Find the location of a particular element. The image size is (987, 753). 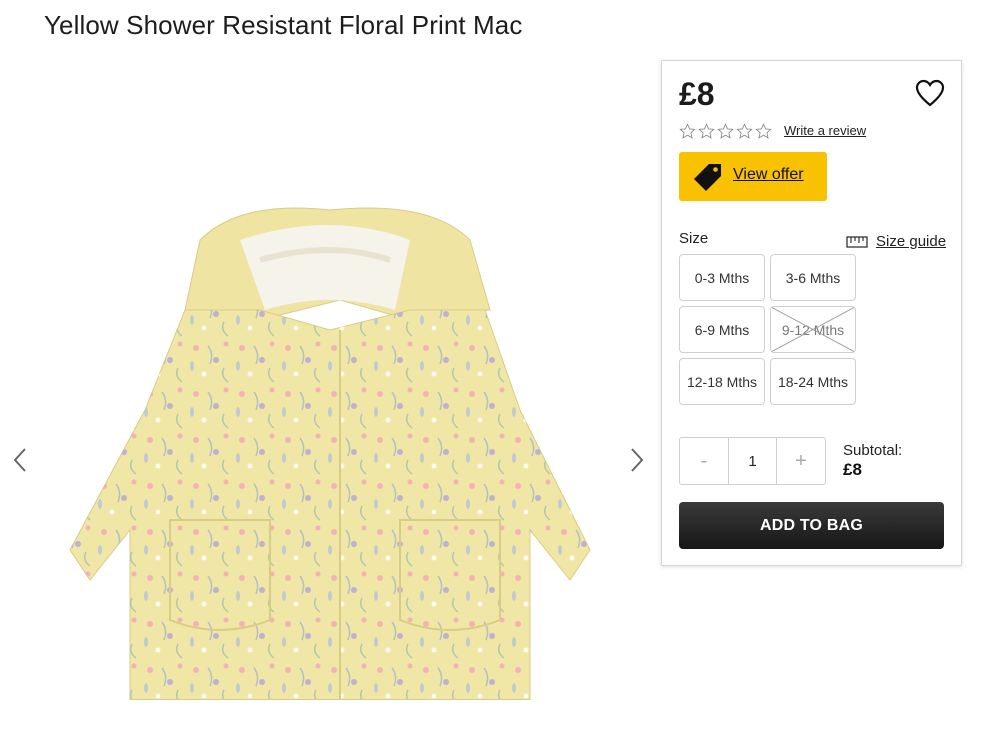

size-guide-label: Size guide is located at coordinates (911, 241).